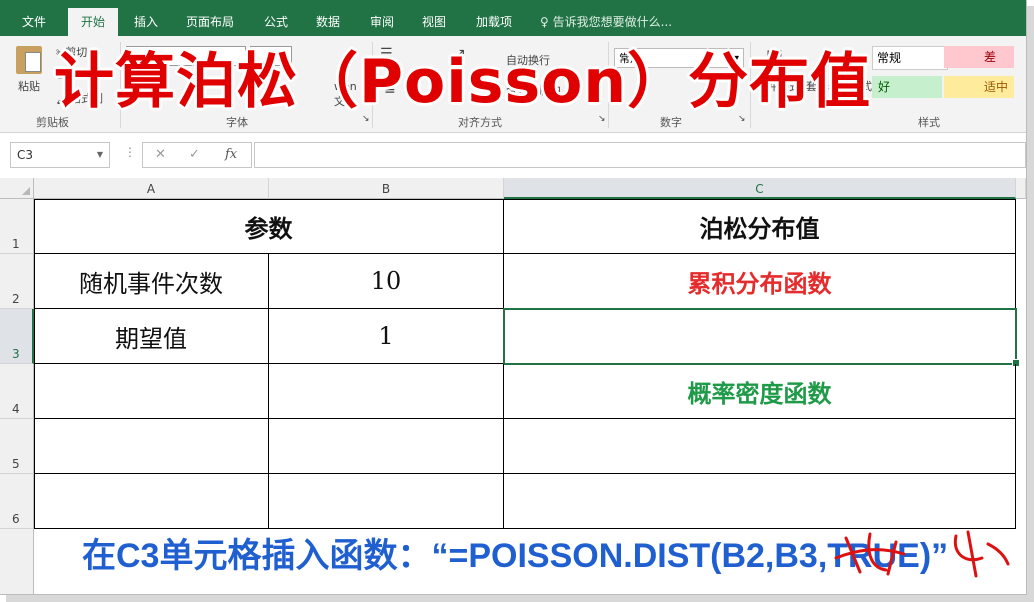 This screenshot has width=1034, height=602. What do you see at coordinates (269, 226) in the screenshot?
I see `cell-a1-merged: 参数` at bounding box center [269, 226].